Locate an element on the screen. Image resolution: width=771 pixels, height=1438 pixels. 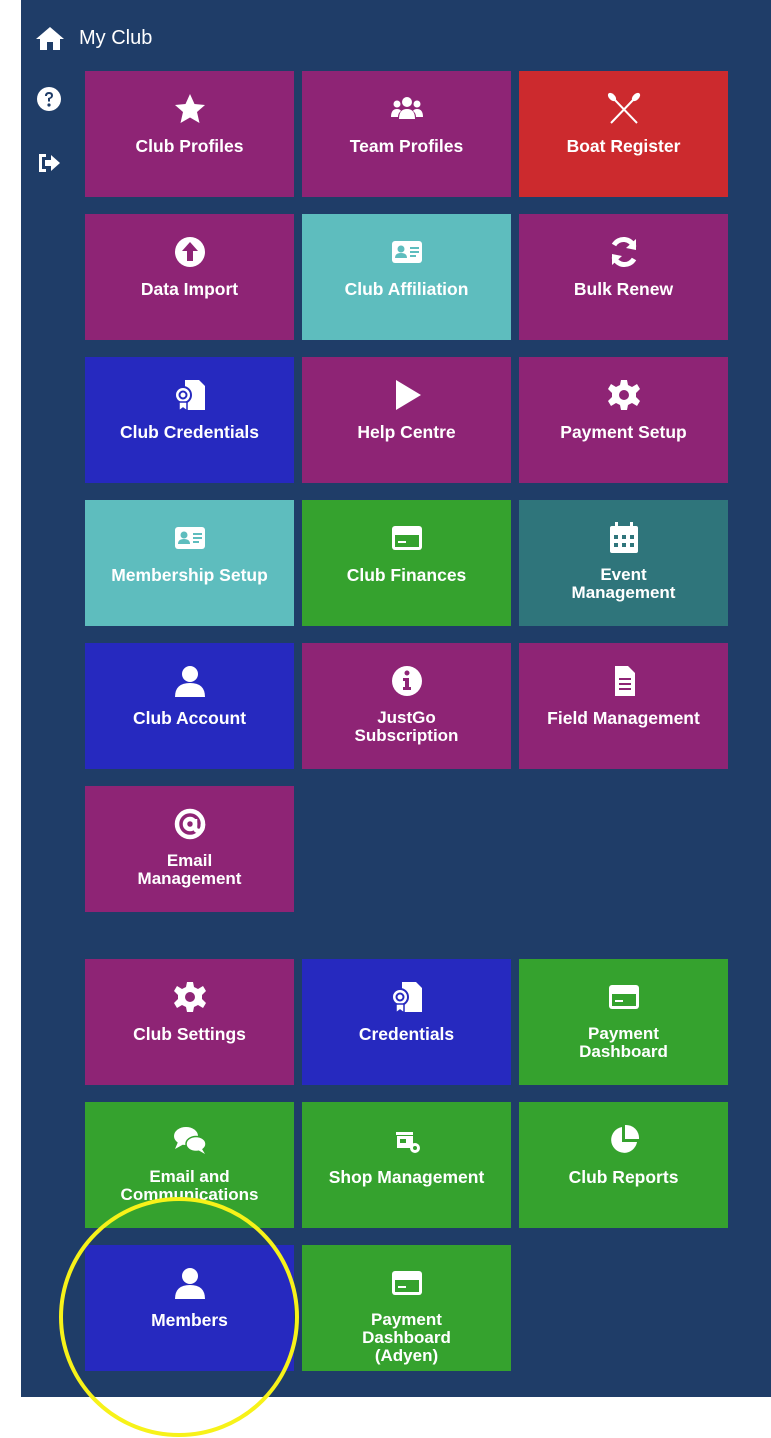
tile-label: Membership Setup is located at coordinates (189, 575).